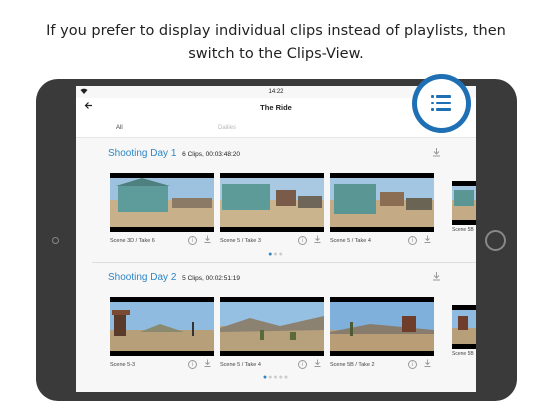 The image size is (552, 414). I want to click on tab-dailies: Dailies, so click(227, 128).